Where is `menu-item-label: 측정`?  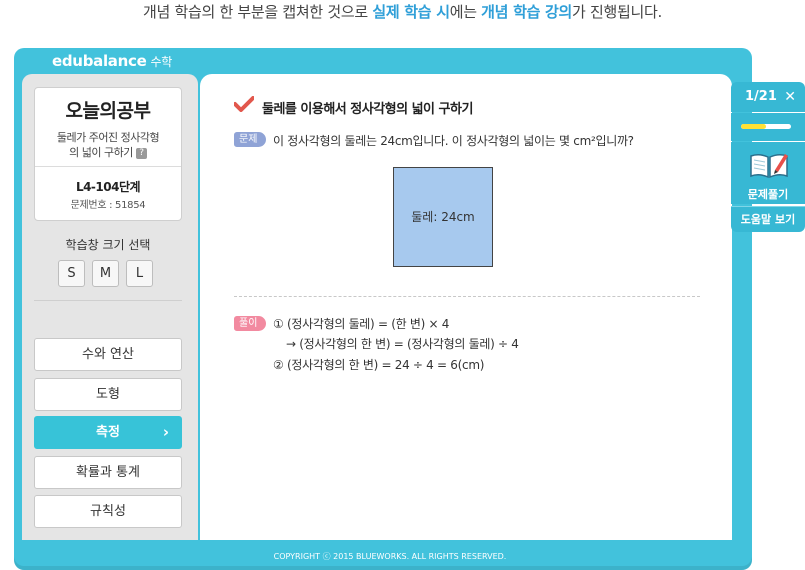
menu-item-label: 측정 is located at coordinates (108, 432).